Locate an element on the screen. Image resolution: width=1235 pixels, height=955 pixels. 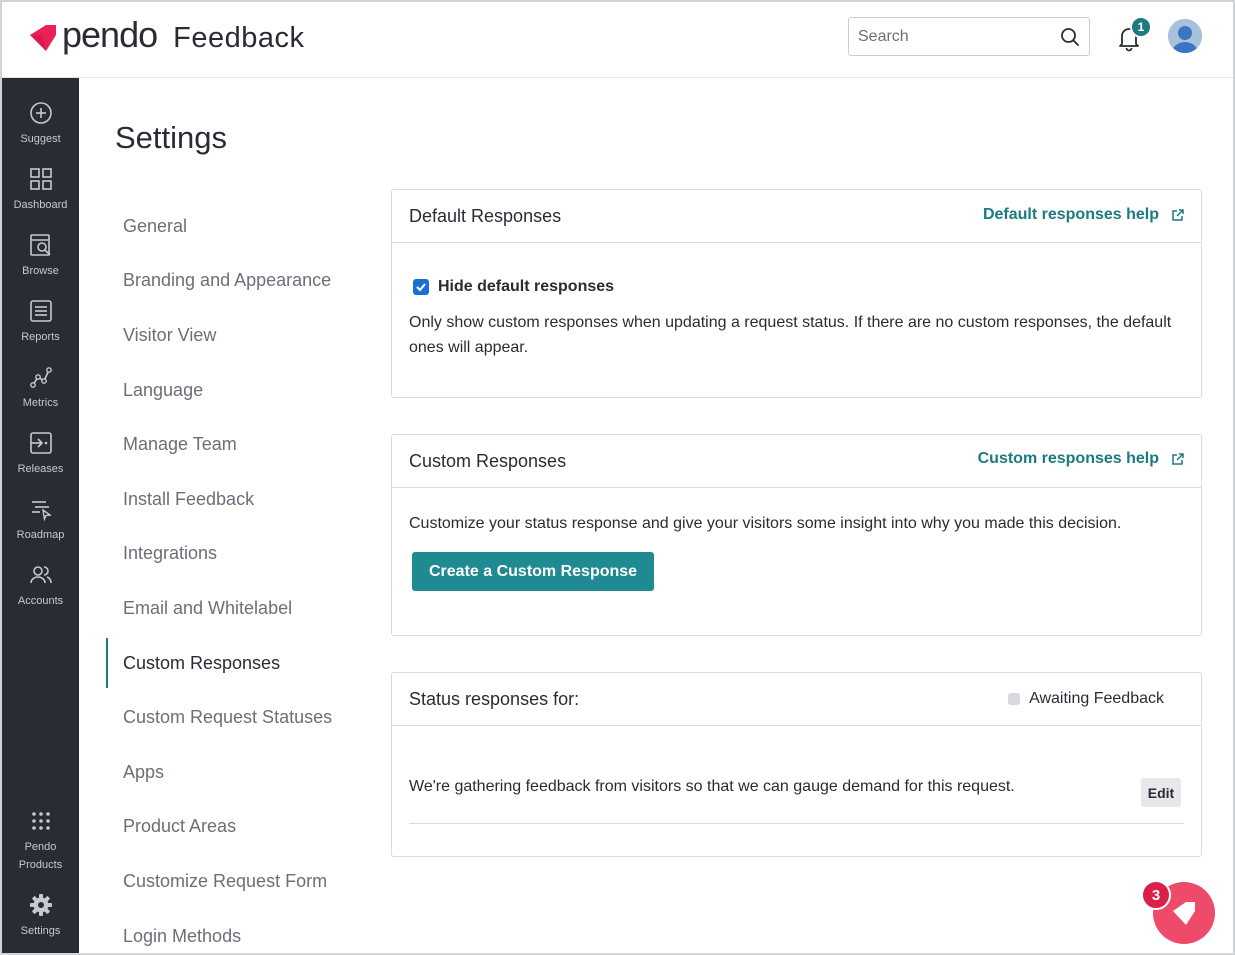
nav-label: Settings is located at coordinates (40, 931).